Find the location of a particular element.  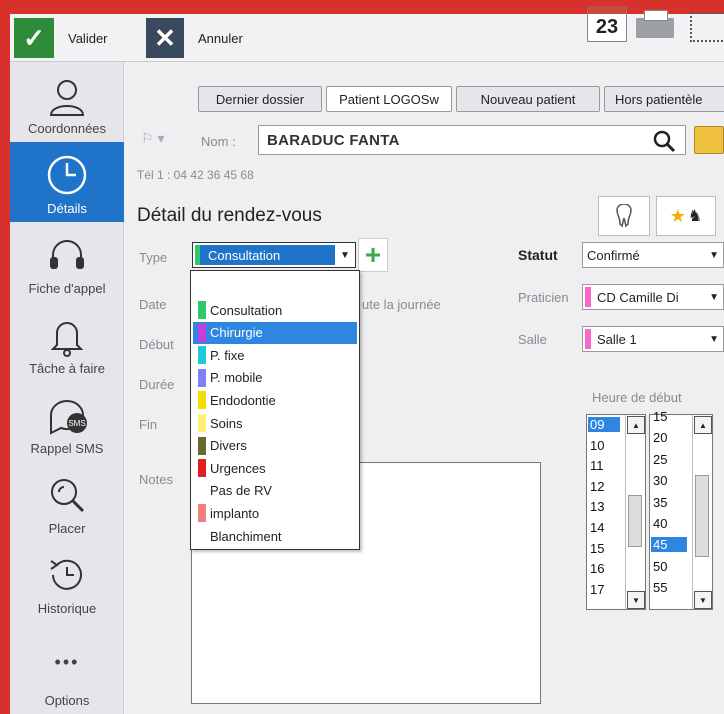

sidebar-item-options: ••• Options is located at coordinates (67, 668).